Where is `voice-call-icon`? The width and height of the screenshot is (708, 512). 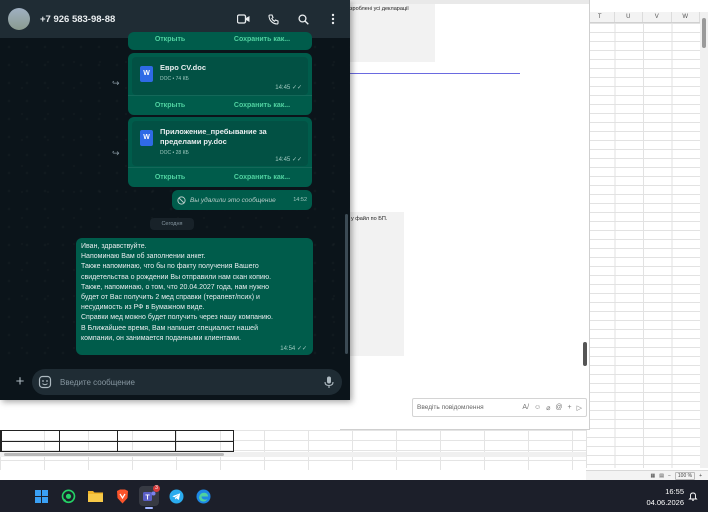 voice-call-icon is located at coordinates (273, 19).